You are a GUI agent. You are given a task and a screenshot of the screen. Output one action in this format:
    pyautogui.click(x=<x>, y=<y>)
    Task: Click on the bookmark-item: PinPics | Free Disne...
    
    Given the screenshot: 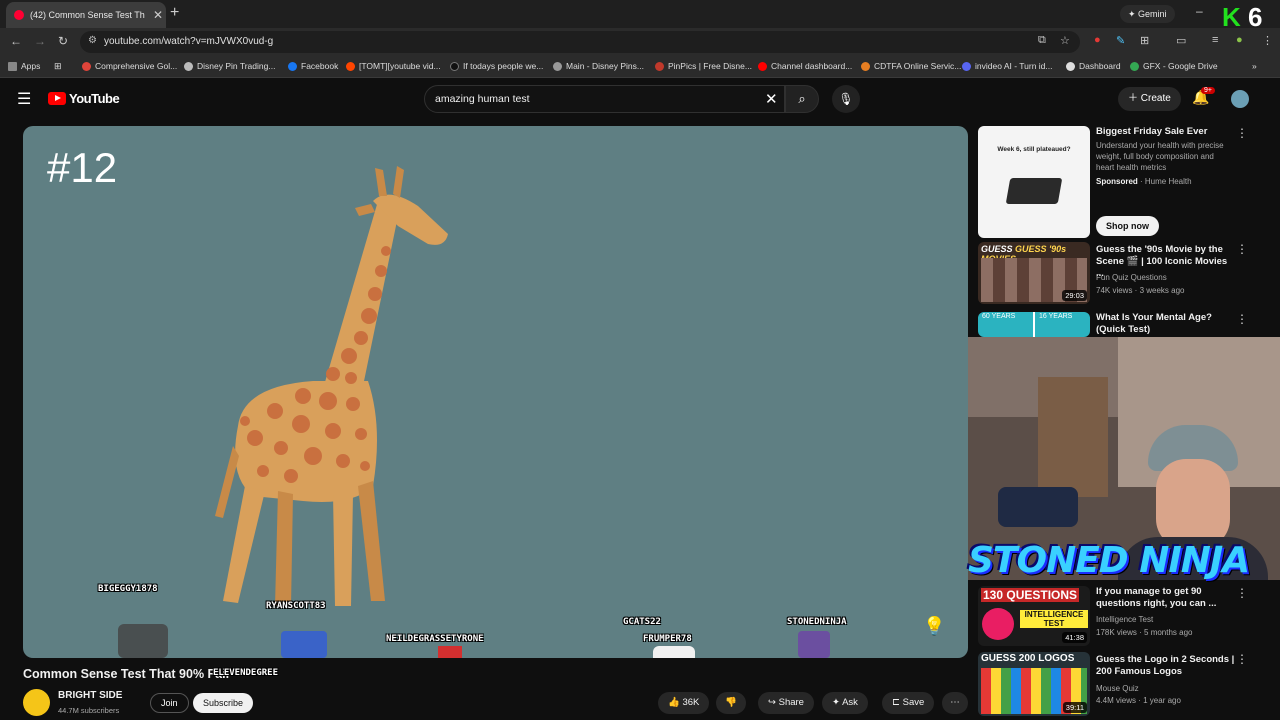 What is the action you would take?
    pyautogui.click(x=703, y=66)
    